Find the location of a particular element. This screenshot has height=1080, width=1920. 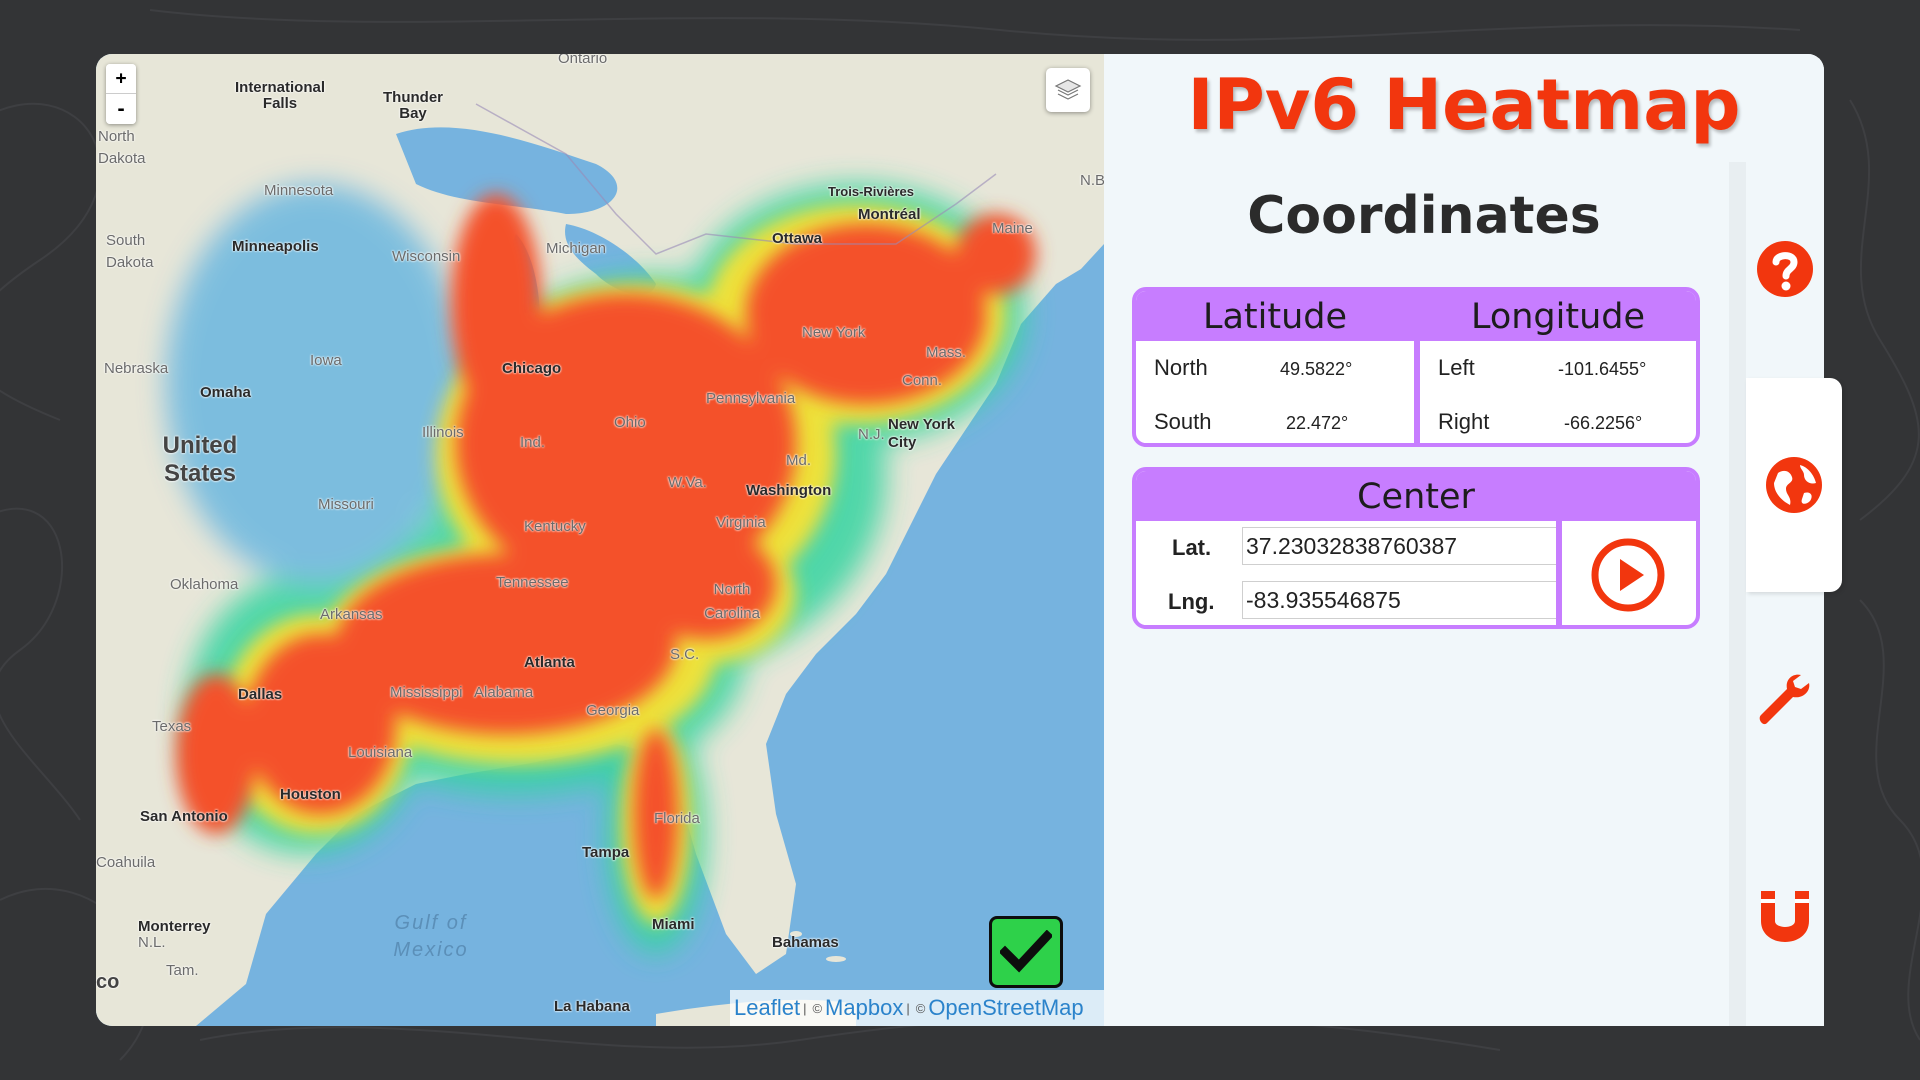

map-label-sc: S.C. is located at coordinates (685, 654).